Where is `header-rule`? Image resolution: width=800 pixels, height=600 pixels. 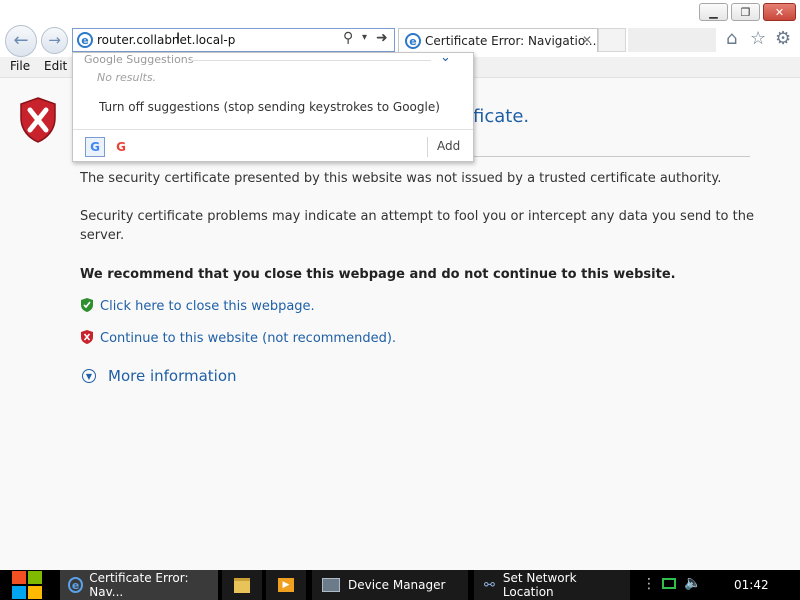 header-rule is located at coordinates (311, 60).